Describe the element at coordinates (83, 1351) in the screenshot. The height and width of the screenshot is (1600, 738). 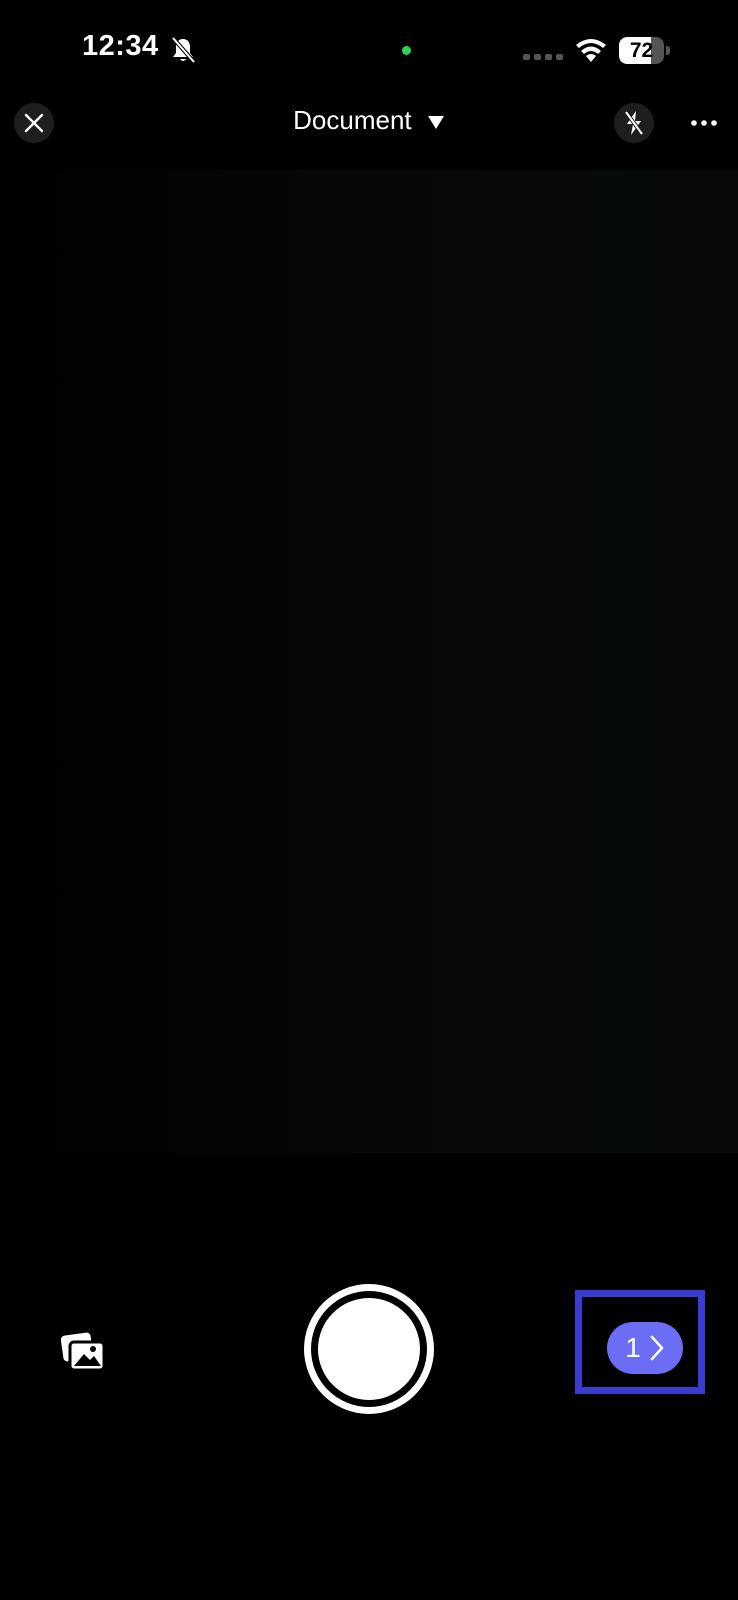
I see `gallery-icon` at that location.